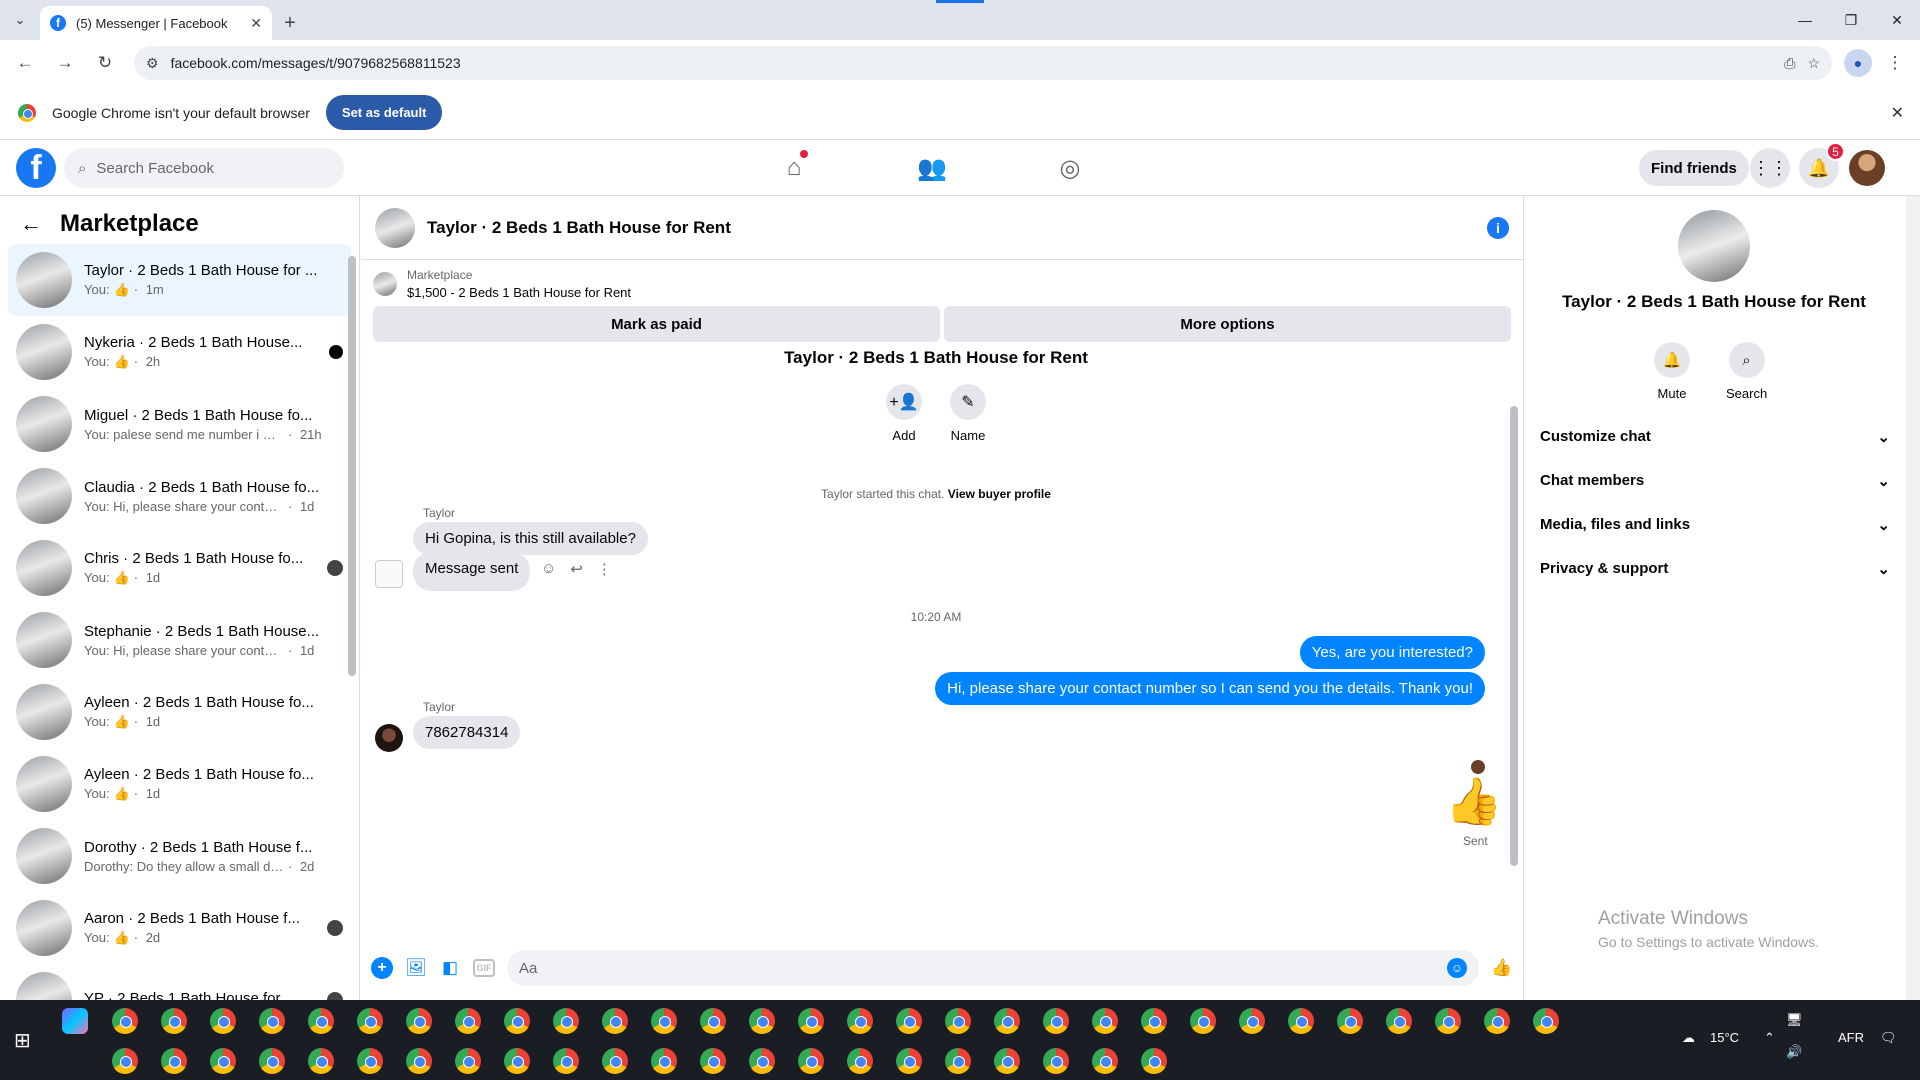 Image resolution: width=1920 pixels, height=1080 pixels. Describe the element at coordinates (65, 63) in the screenshot. I see `forward-icon: →` at that location.